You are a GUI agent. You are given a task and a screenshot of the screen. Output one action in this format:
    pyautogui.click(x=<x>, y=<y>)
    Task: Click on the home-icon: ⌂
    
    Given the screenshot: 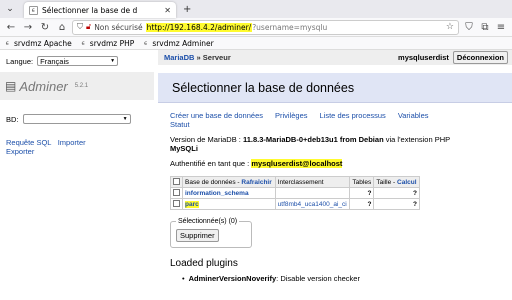 What is the action you would take?
    pyautogui.click(x=62, y=27)
    